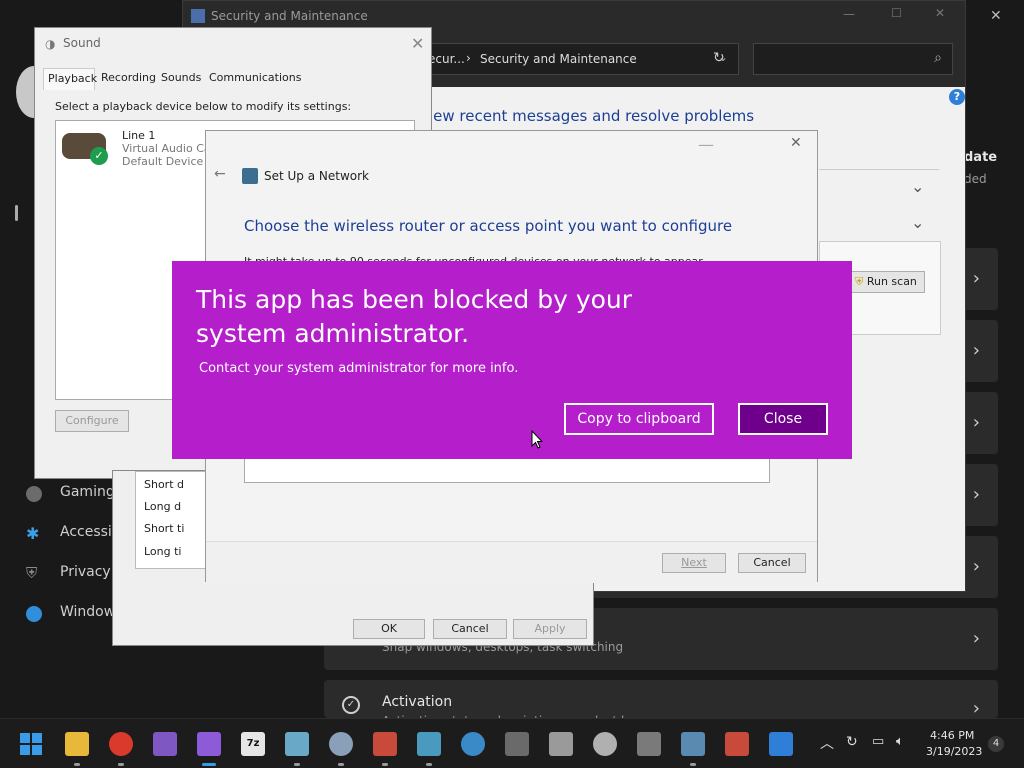 The image size is (1024, 768). What do you see at coordinates (952, 735) in the screenshot?
I see `clock-time: 4:46 PM` at bounding box center [952, 735].